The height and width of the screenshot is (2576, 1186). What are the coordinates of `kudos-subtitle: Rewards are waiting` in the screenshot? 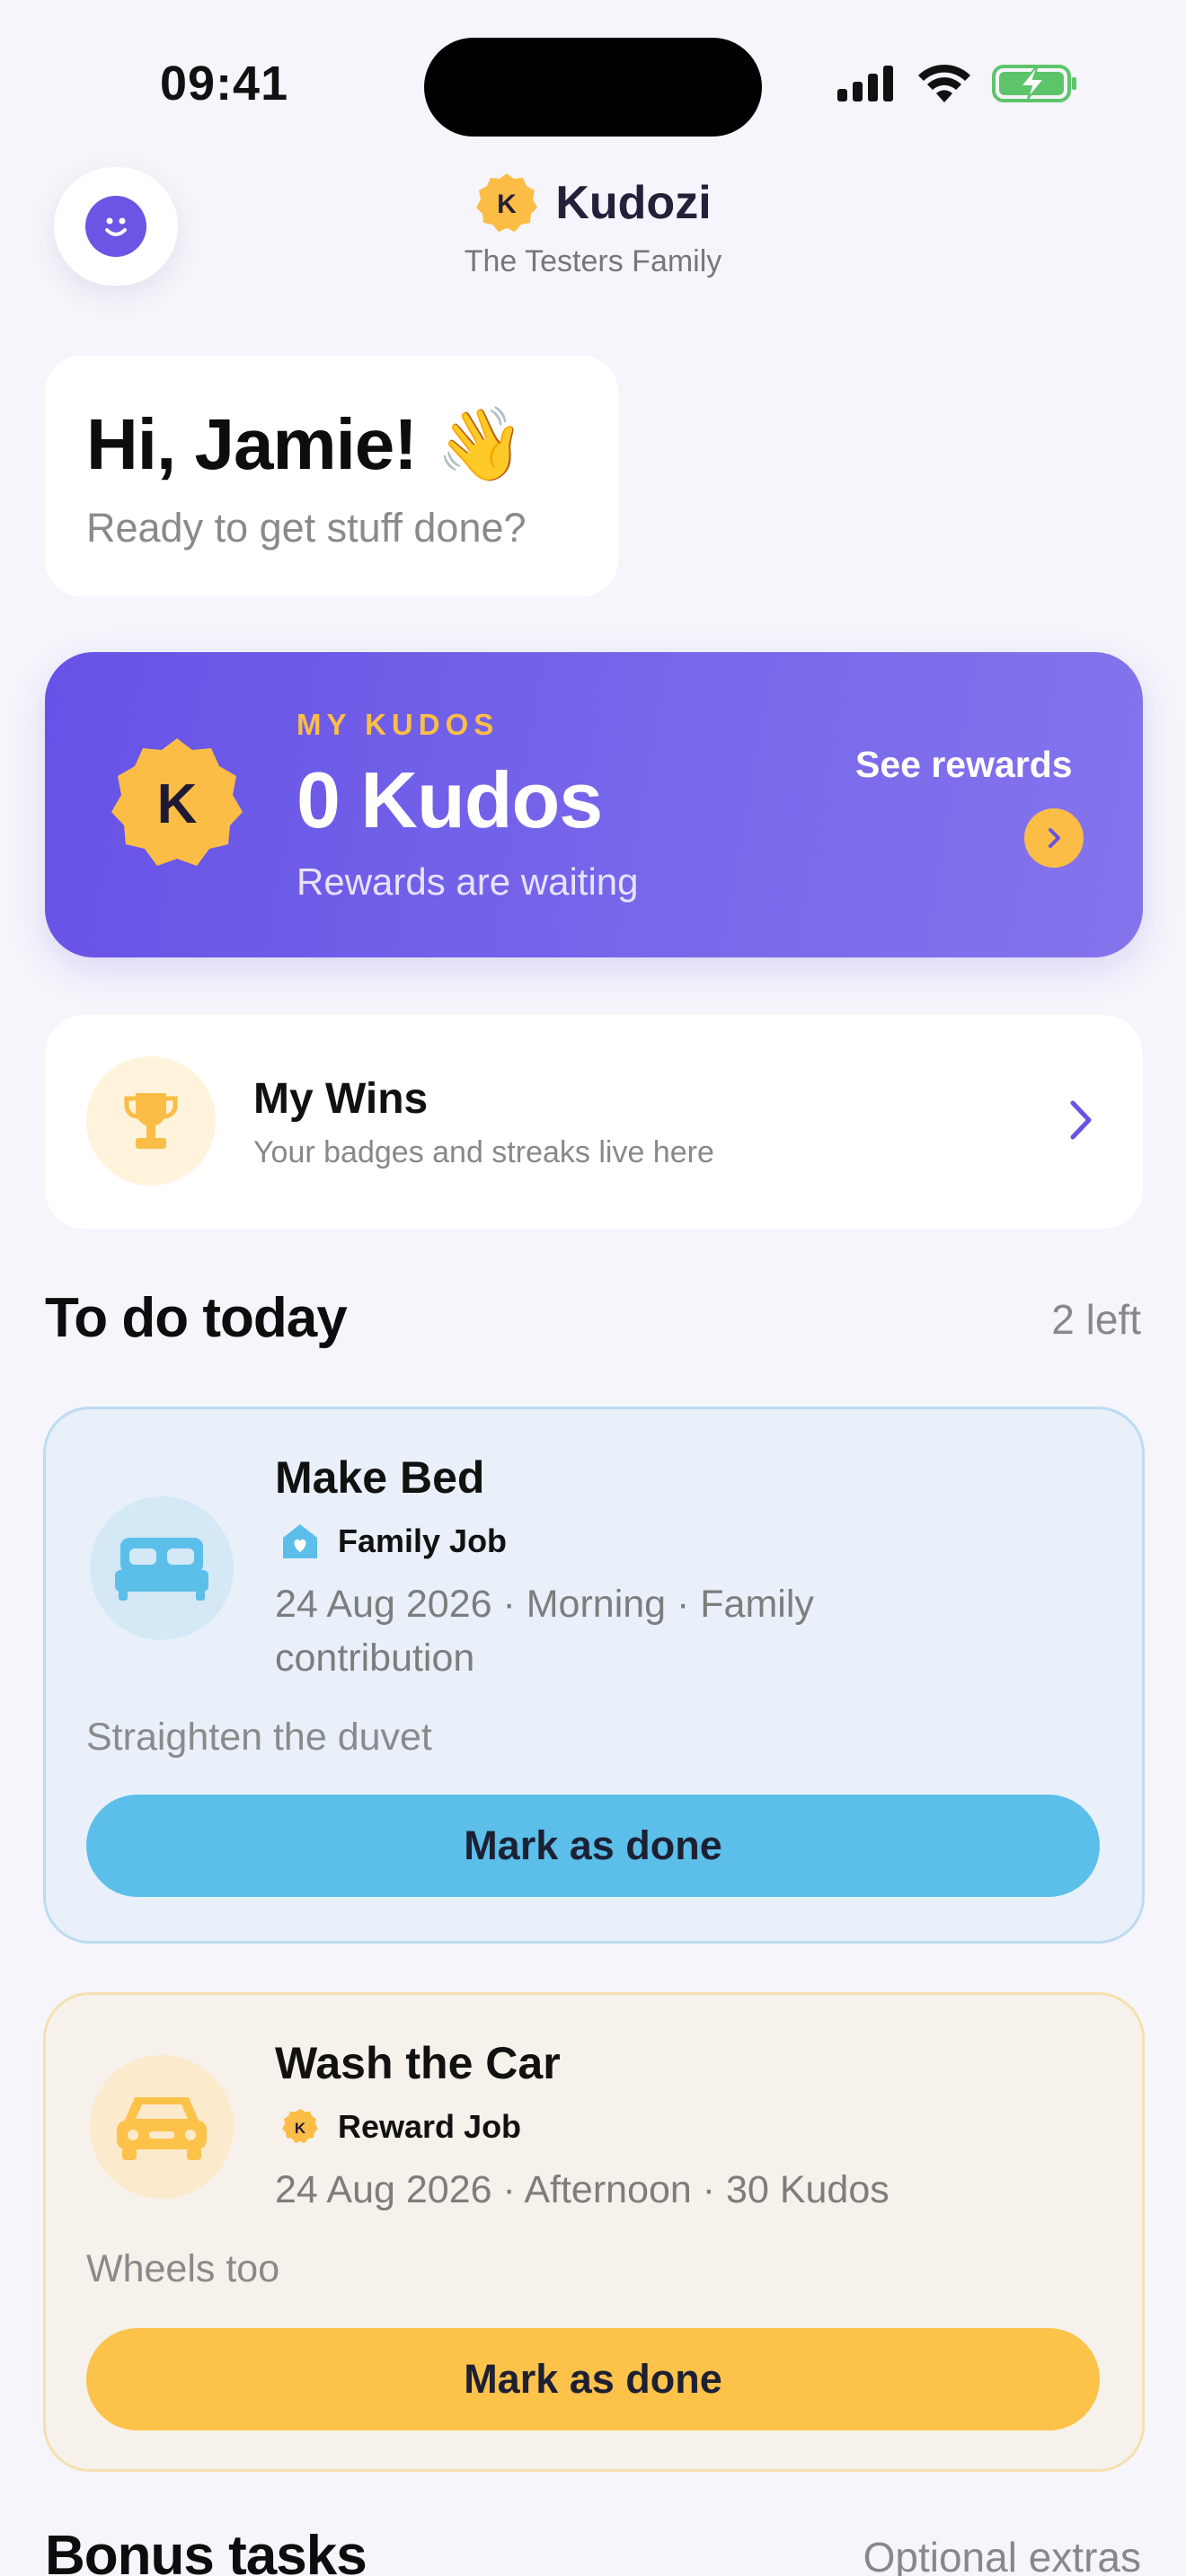 It's located at (467, 881).